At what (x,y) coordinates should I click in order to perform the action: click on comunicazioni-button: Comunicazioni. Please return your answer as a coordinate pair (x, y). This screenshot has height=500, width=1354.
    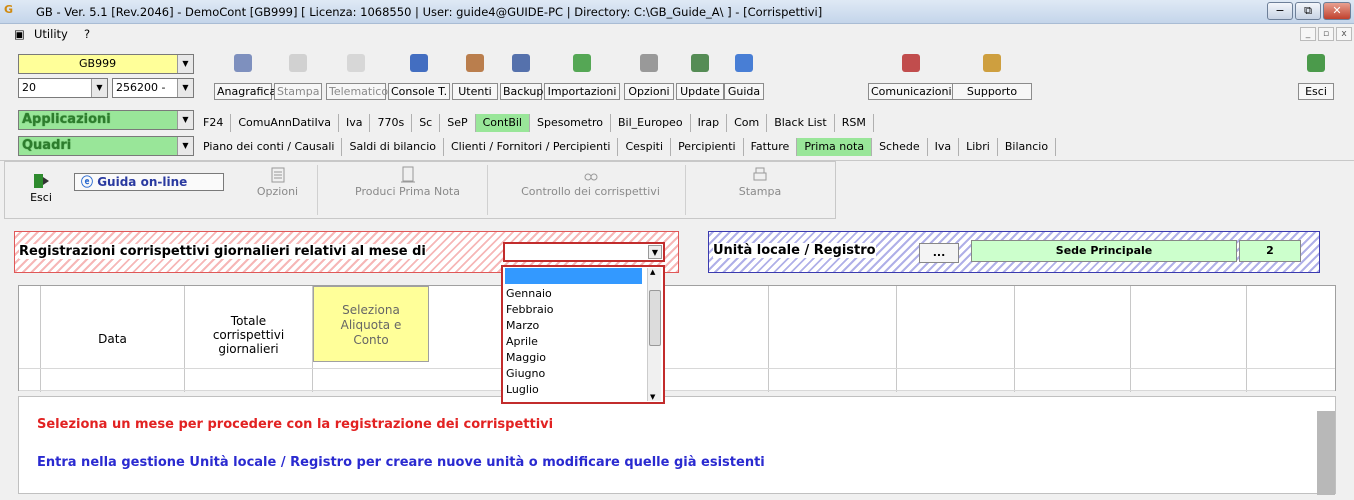
    Looking at the image, I should click on (911, 74).